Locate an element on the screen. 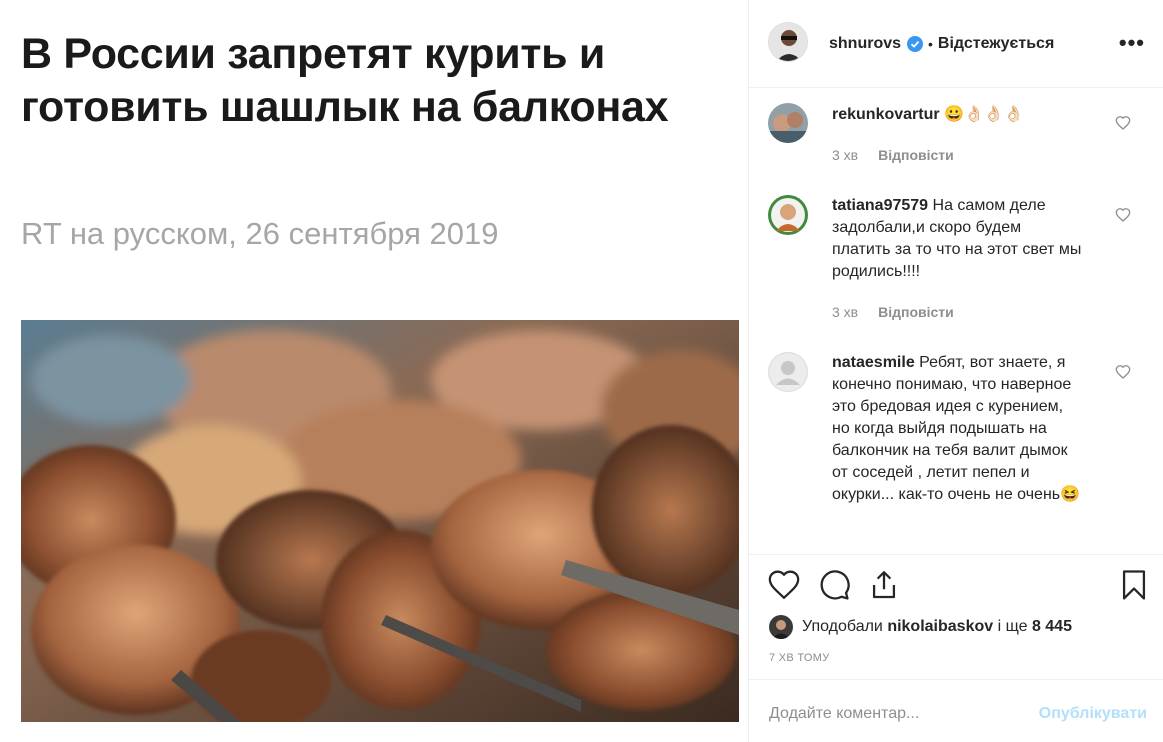  comment-username: nataesmile is located at coordinates (873, 362).